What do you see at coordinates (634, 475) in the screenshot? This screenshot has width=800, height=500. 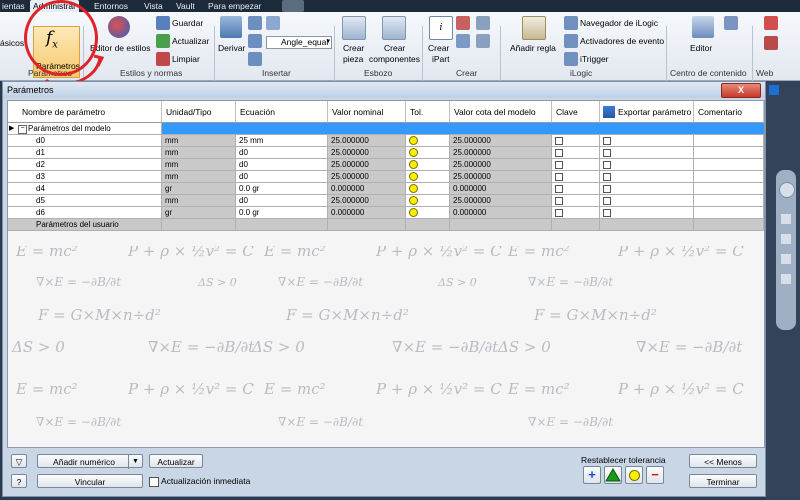 I see `tolerance-nominal-button` at bounding box center [634, 475].